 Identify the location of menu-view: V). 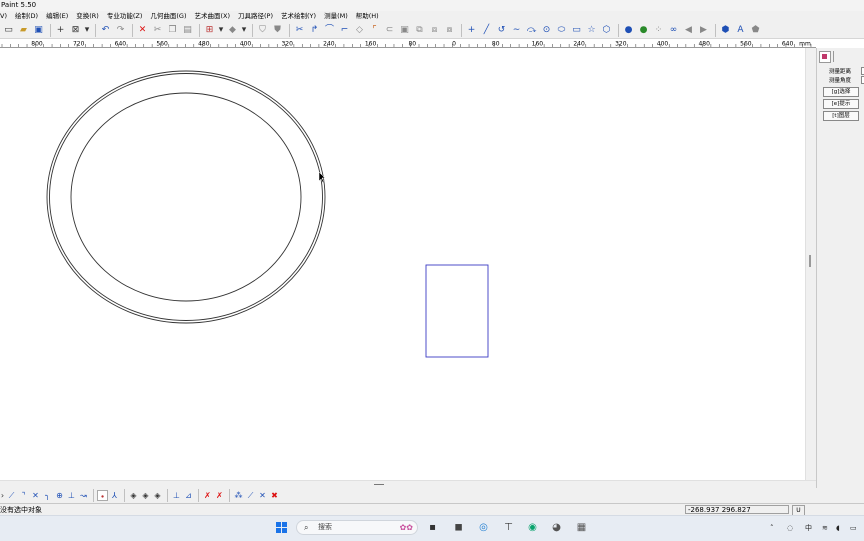
(3, 16).